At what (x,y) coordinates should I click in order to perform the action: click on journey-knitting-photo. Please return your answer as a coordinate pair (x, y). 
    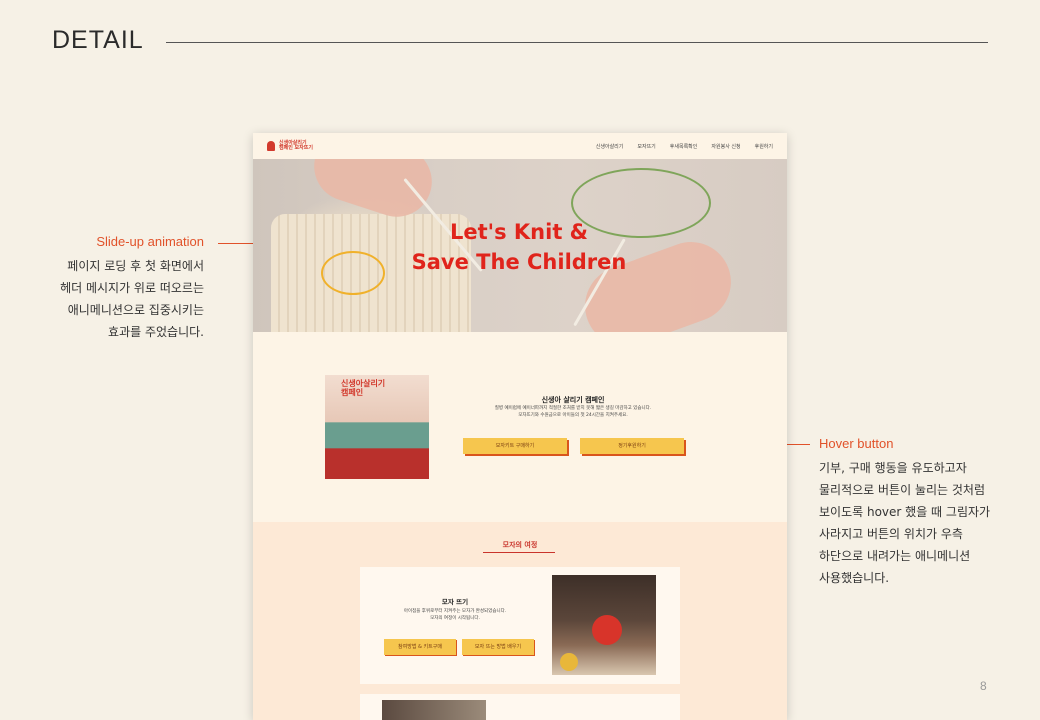
    Looking at the image, I should click on (604, 625).